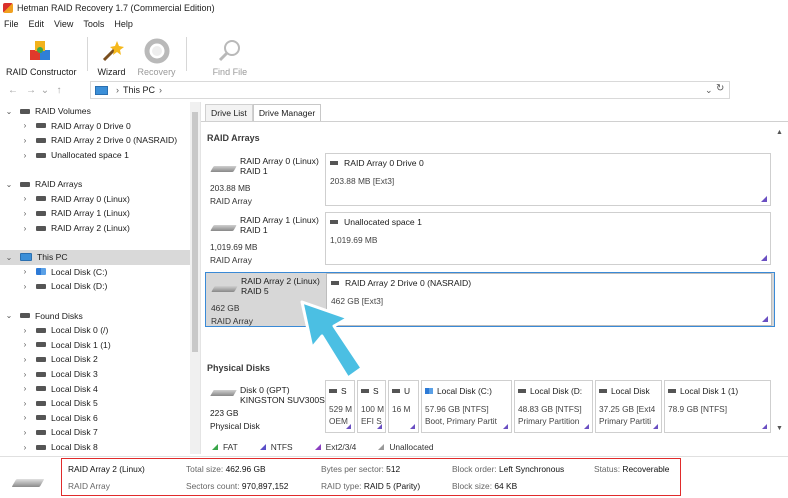  Describe the element at coordinates (95, 184) in the screenshot. I see `tree-group: ⌄ RAID Arrays` at that location.